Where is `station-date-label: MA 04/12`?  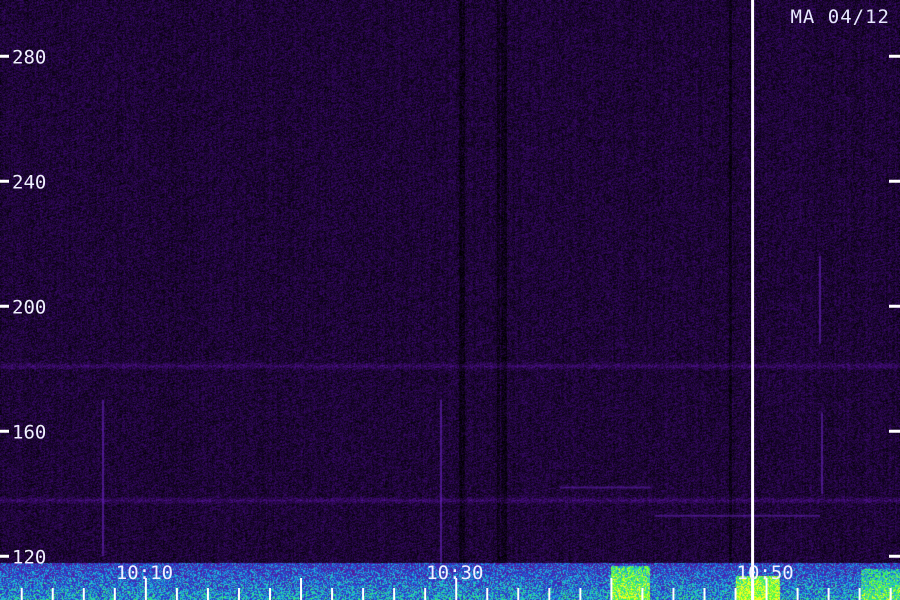 station-date-label: MA 04/12 is located at coordinates (840, 17).